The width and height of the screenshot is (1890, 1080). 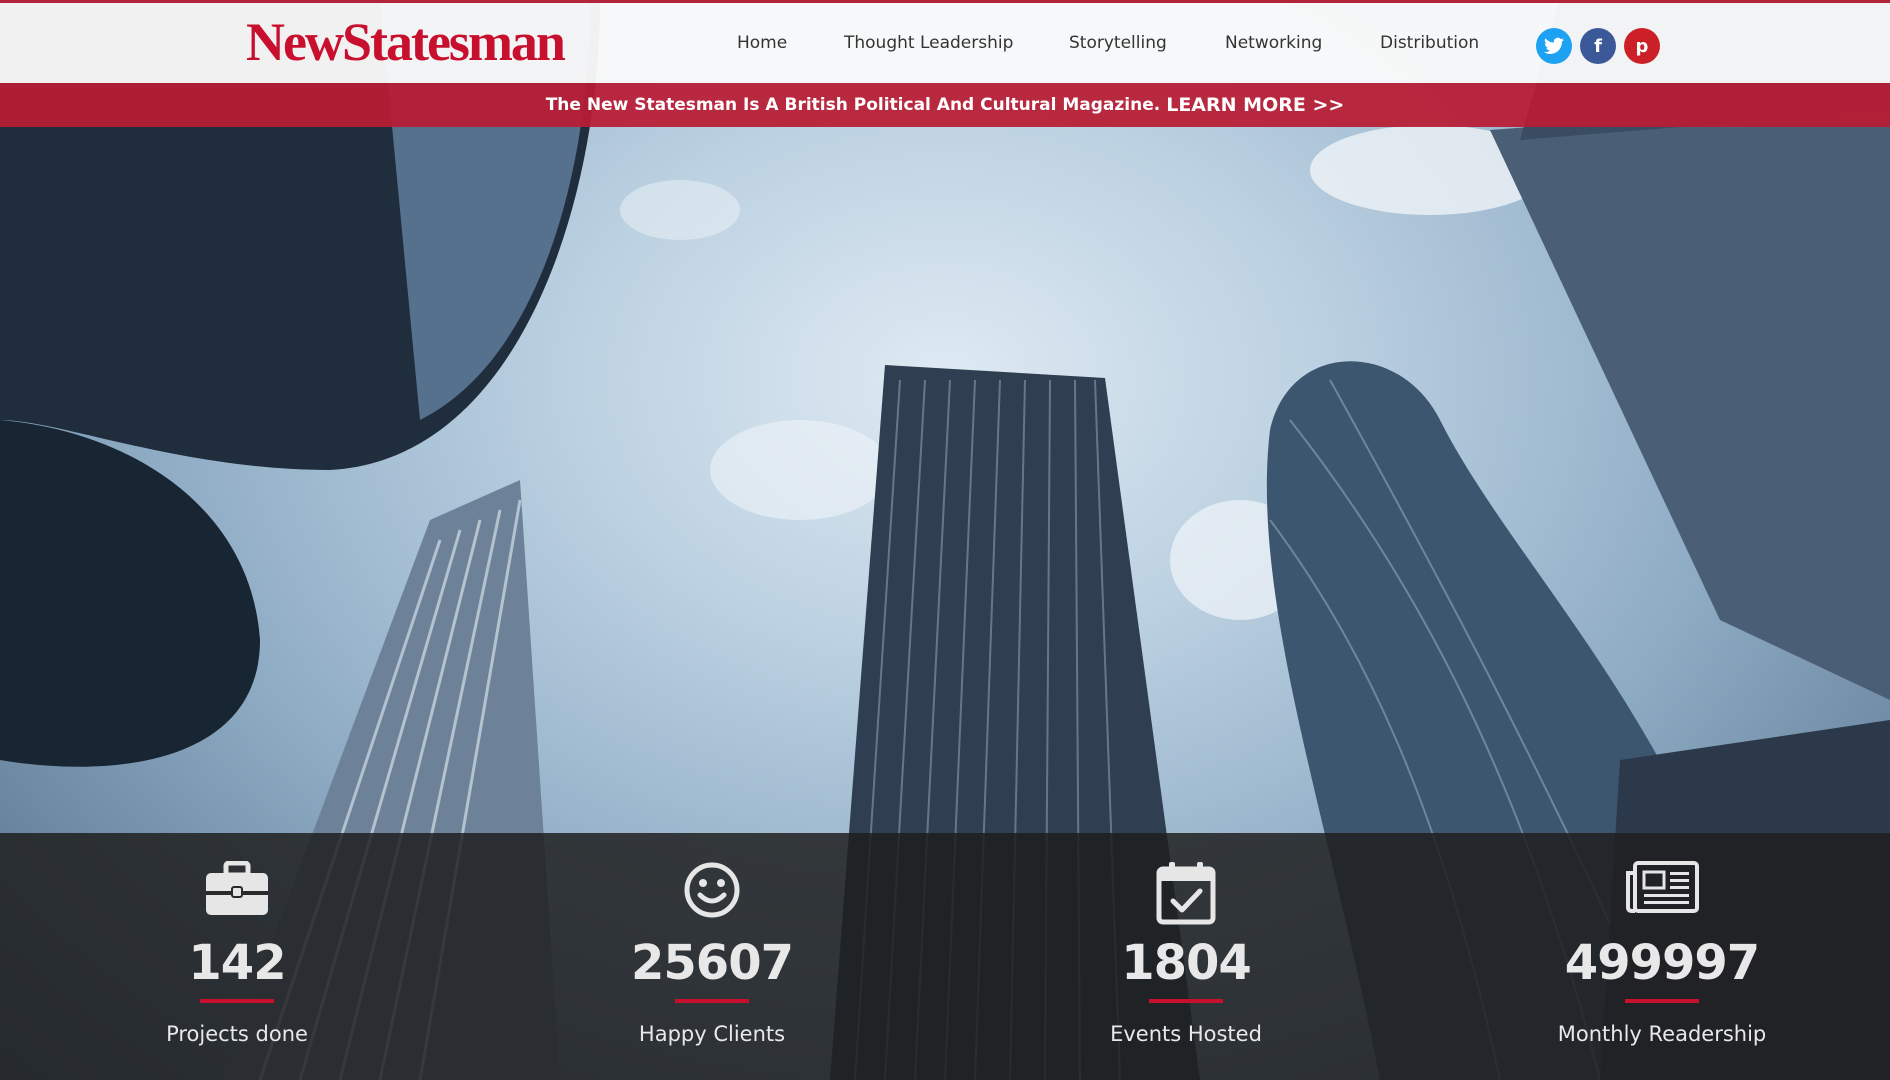 I want to click on nav-item-thought-leadership: Thought Leadership, so click(x=928, y=43).